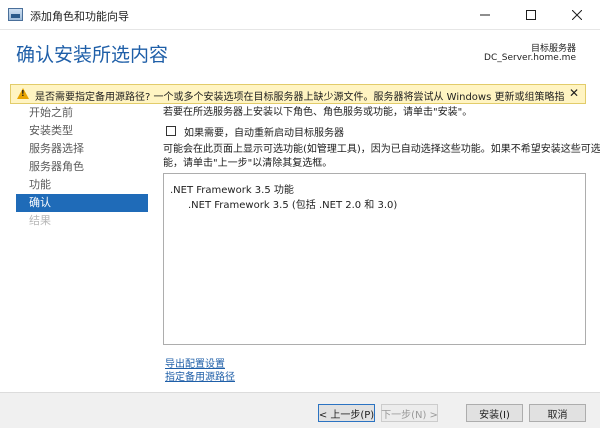 This screenshot has width=600, height=428. Describe the element at coordinates (40, 220) in the screenshot. I see `nav-item-results: 结果` at that location.